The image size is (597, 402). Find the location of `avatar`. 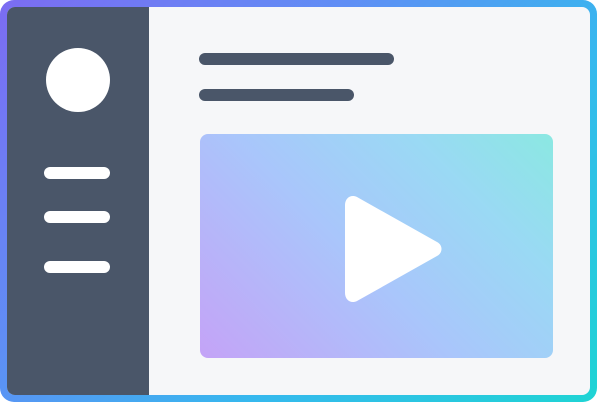

avatar is located at coordinates (78, 80).